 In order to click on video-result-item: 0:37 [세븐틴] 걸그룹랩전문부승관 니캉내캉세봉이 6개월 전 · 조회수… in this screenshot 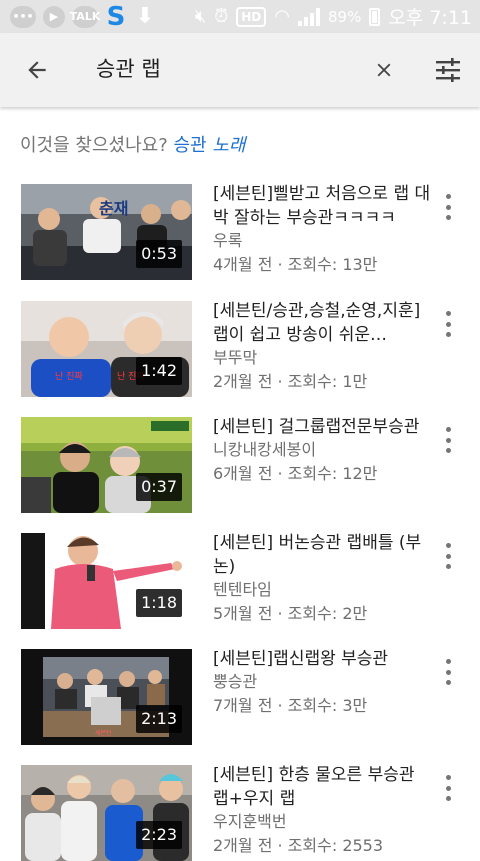, I will do `click(240, 465)`.